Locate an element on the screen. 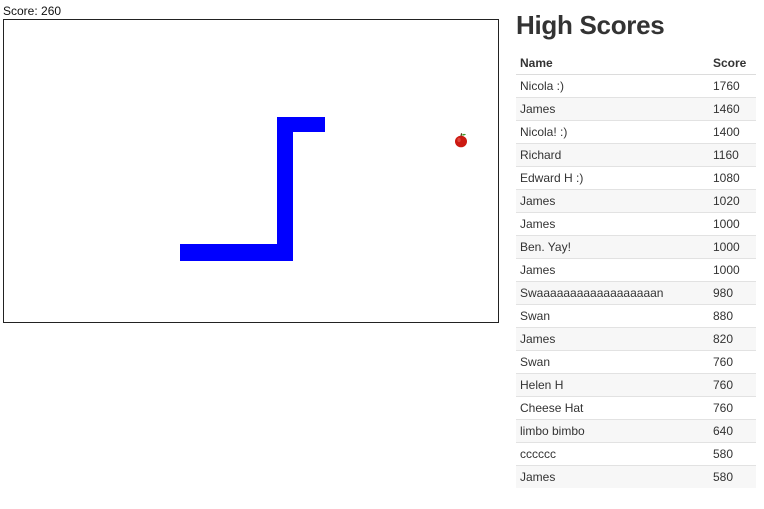 Image resolution: width=764 pixels, height=509 pixels. player-name: Edward H :) is located at coordinates (612, 178).